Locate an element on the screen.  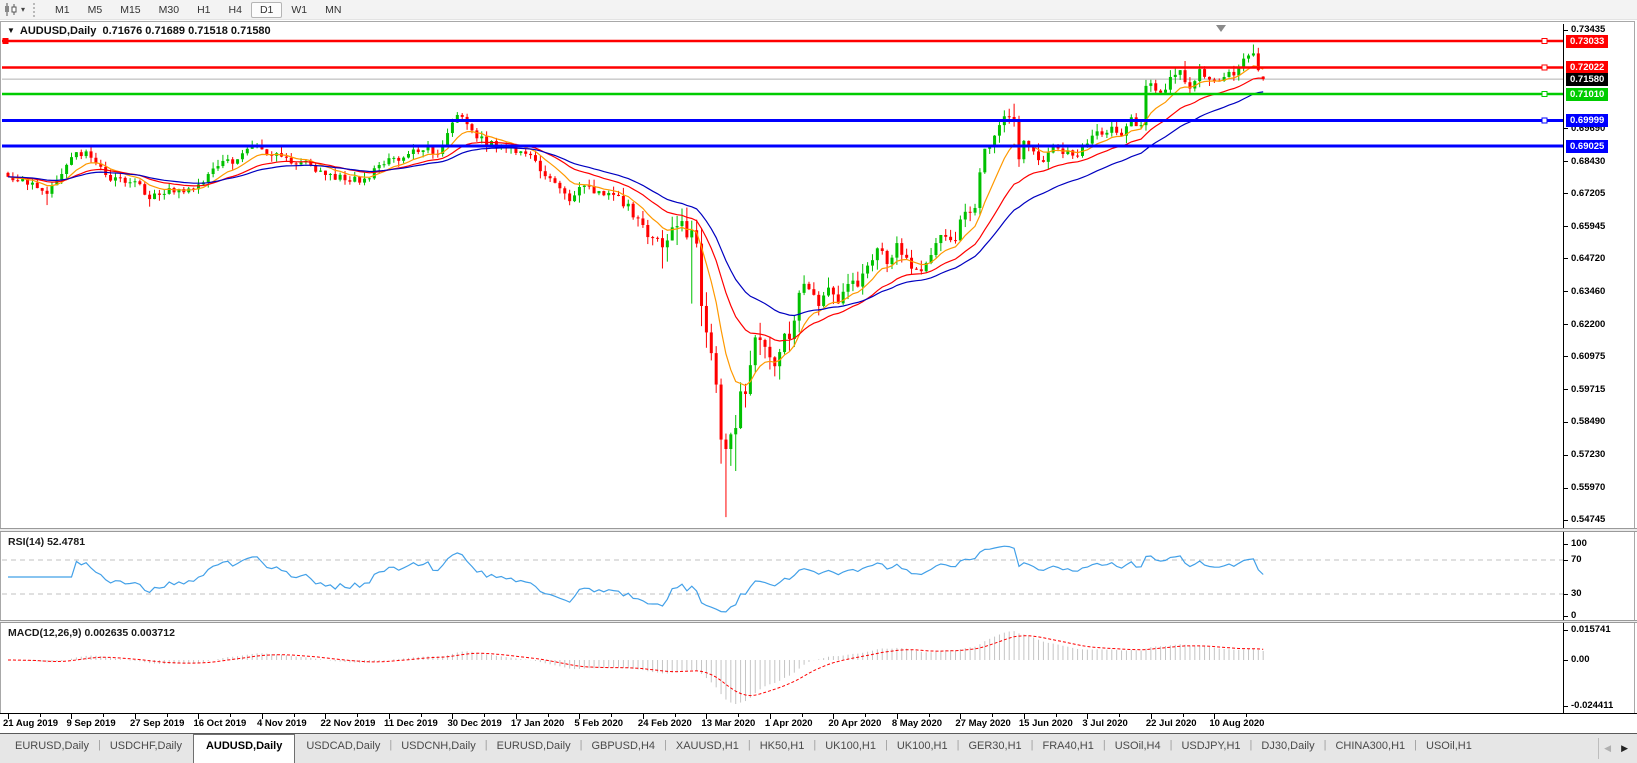
chart-tab-DJ30-Daily: DJ30,Daily is located at coordinates (1287, 748).